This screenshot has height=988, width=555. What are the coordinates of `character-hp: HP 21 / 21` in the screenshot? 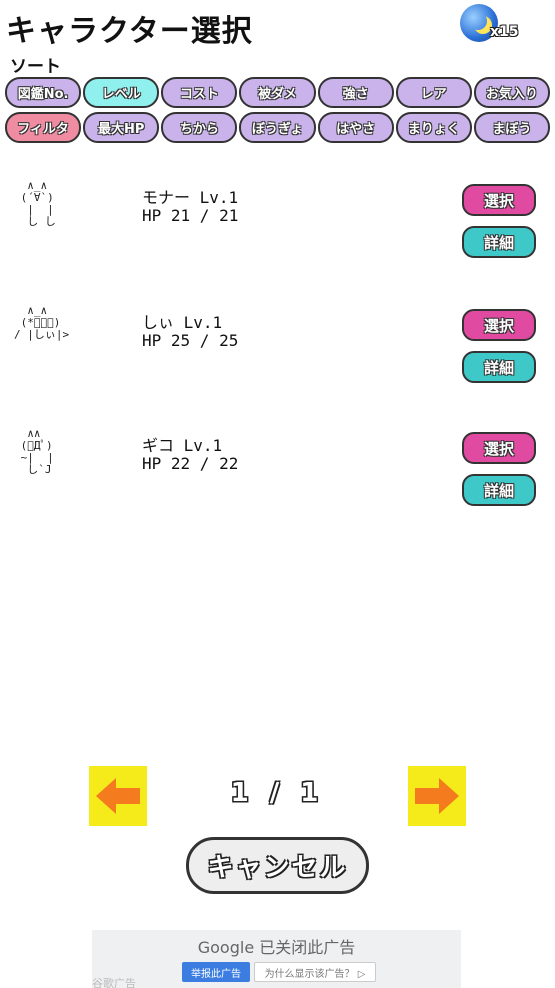 It's located at (190, 215).